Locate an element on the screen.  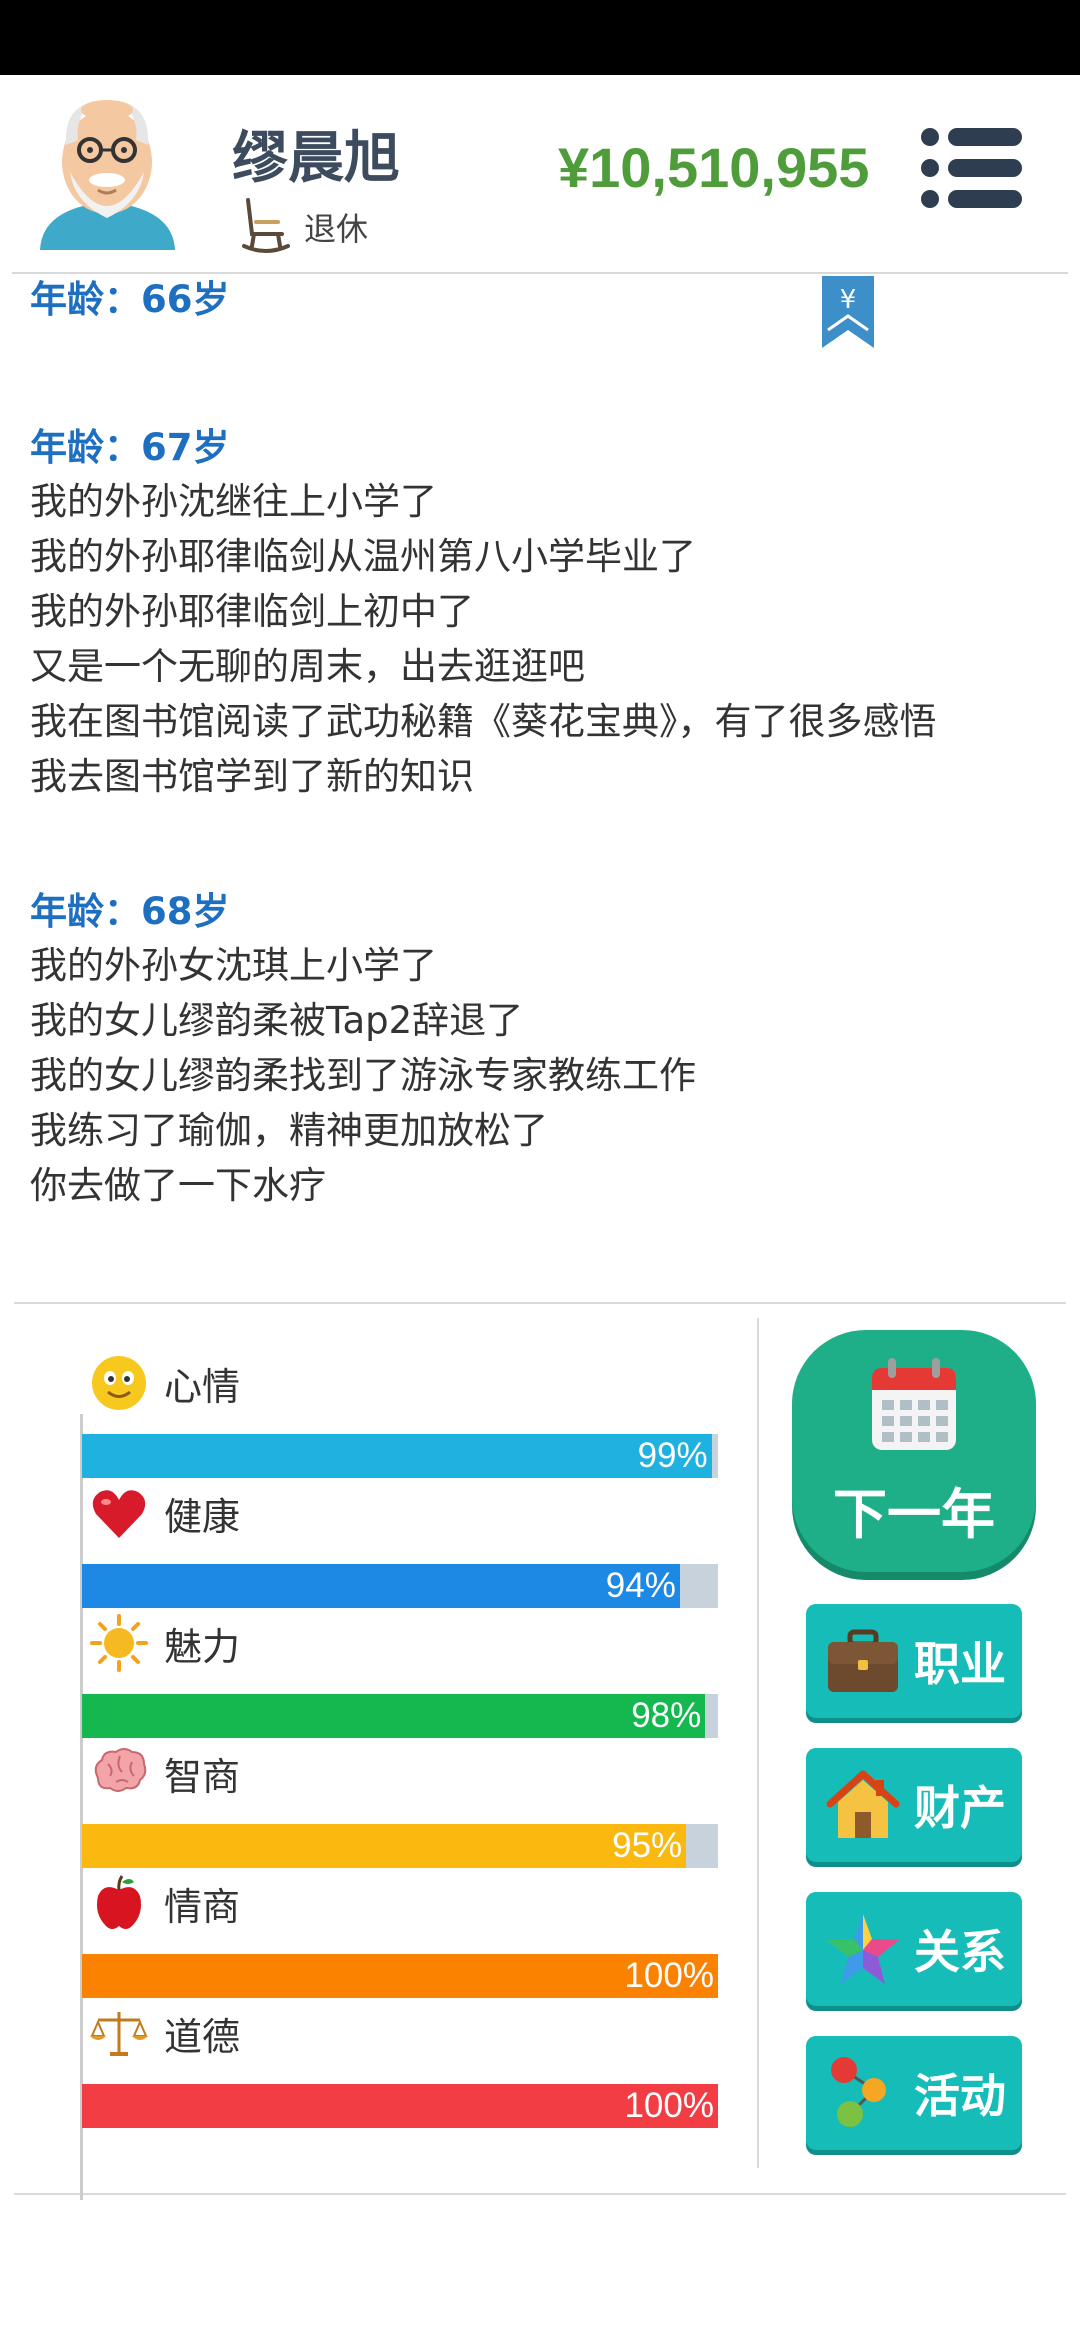
stat-percent: 98% is located at coordinates (666, 1715).